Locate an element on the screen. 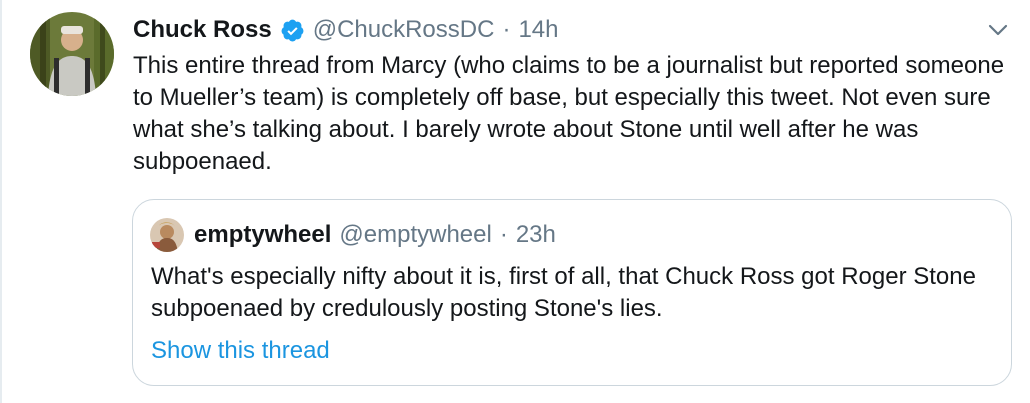  tweet-header: Chuck Ross @ChuckRossDC · 14h is located at coordinates (345, 30).